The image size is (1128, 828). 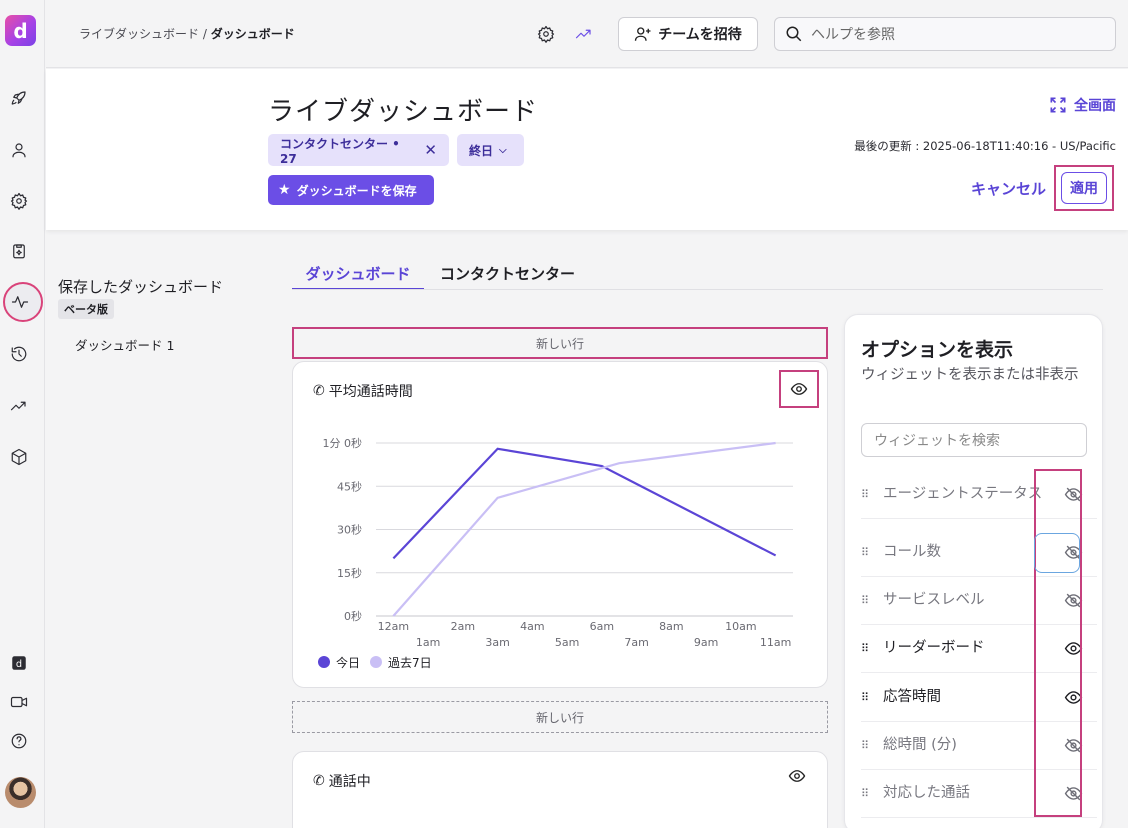 What do you see at coordinates (497, 642) in the screenshot?
I see `x-tick-label: 3am` at bounding box center [497, 642].